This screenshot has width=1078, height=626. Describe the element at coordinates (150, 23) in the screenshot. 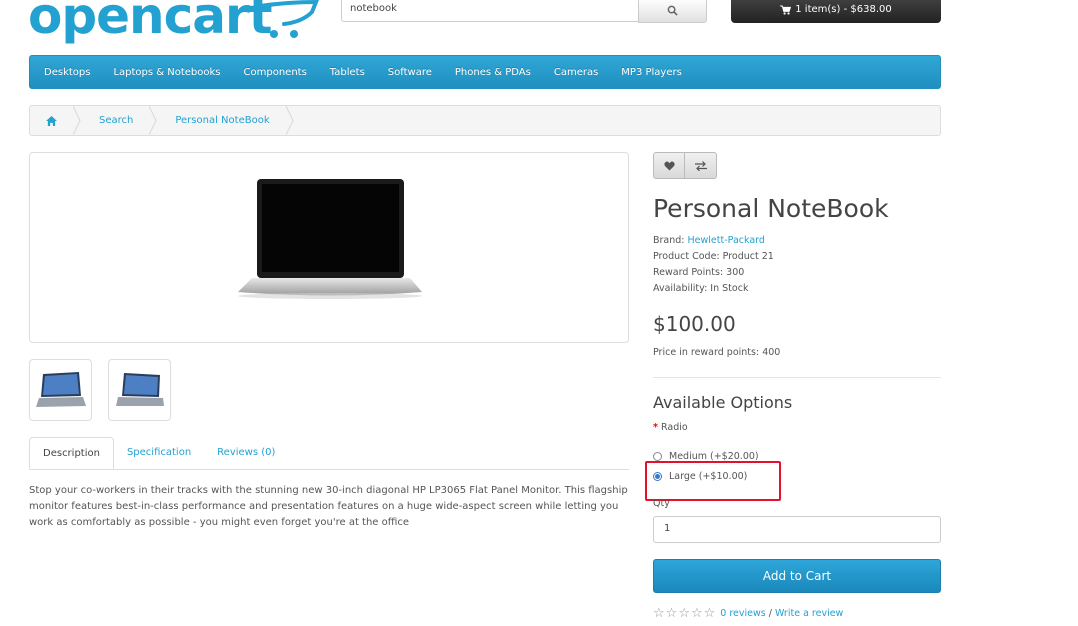

I see `opencart-logo: opencart` at that location.